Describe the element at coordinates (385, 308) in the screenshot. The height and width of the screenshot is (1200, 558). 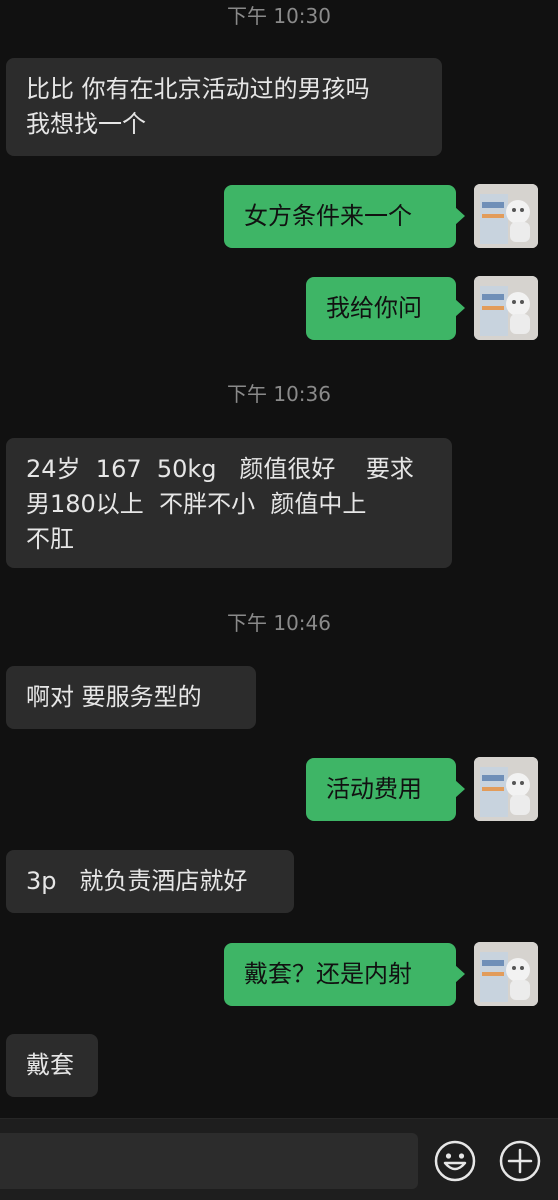
I see `outgoing-message-bubble: 我给你问` at that location.